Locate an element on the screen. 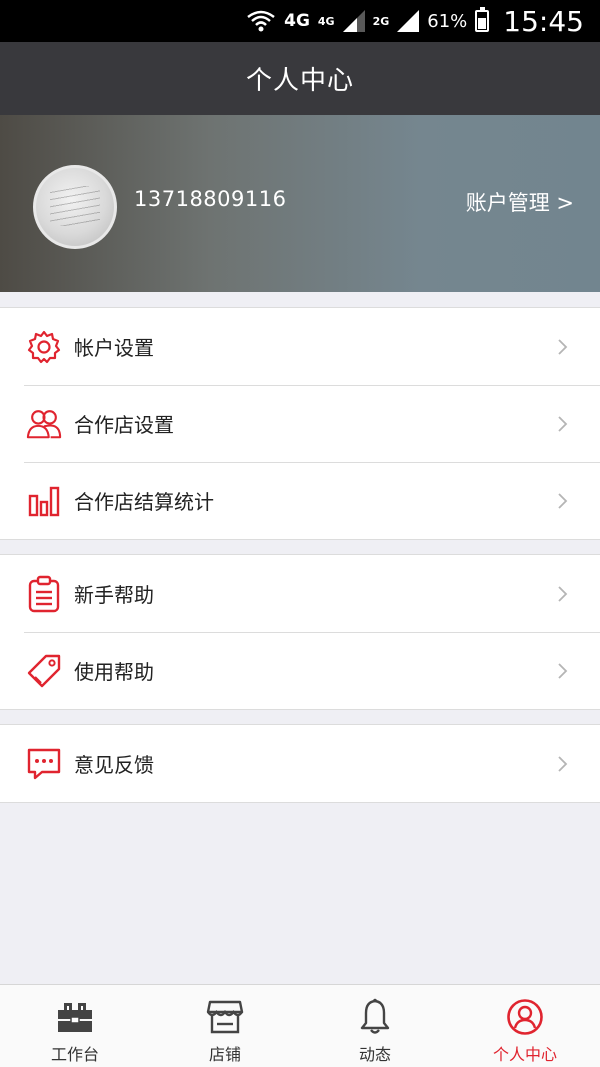 This screenshot has width=600, height=1067. chat-icon is located at coordinates (44, 764).